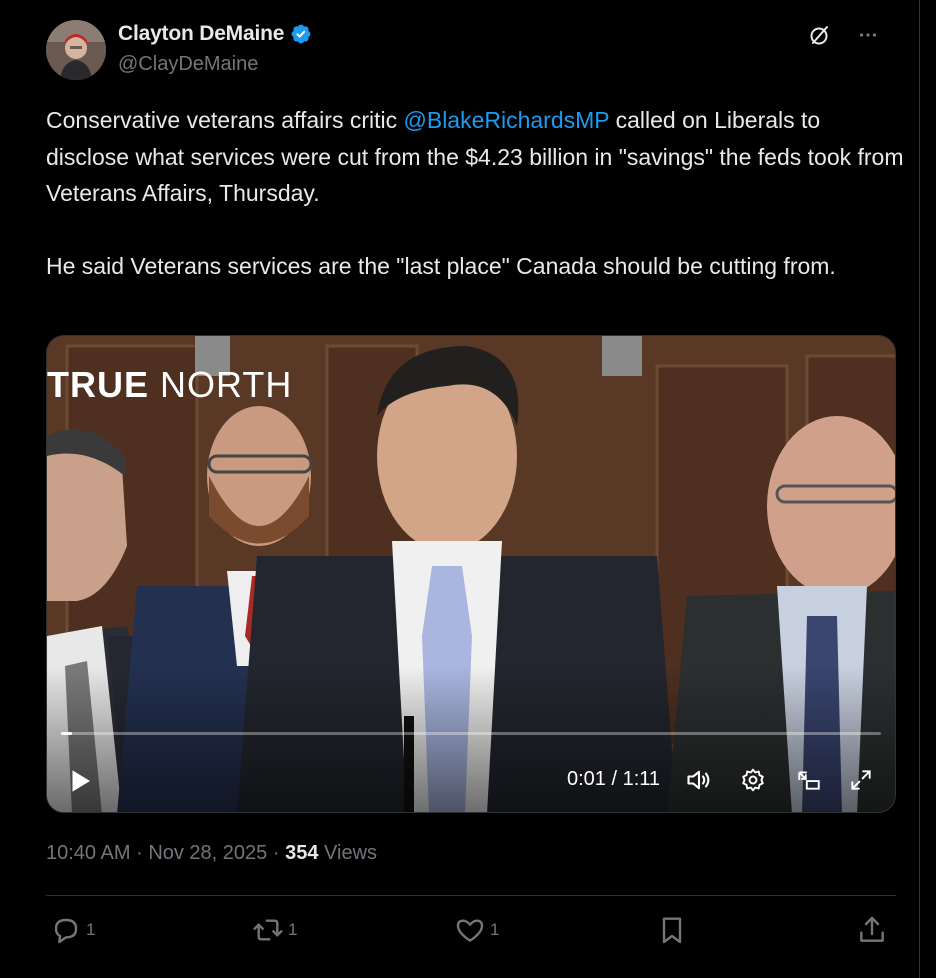 This screenshot has width=936, height=978. What do you see at coordinates (861, 780) in the screenshot?
I see `fullscreen-icon` at bounding box center [861, 780].